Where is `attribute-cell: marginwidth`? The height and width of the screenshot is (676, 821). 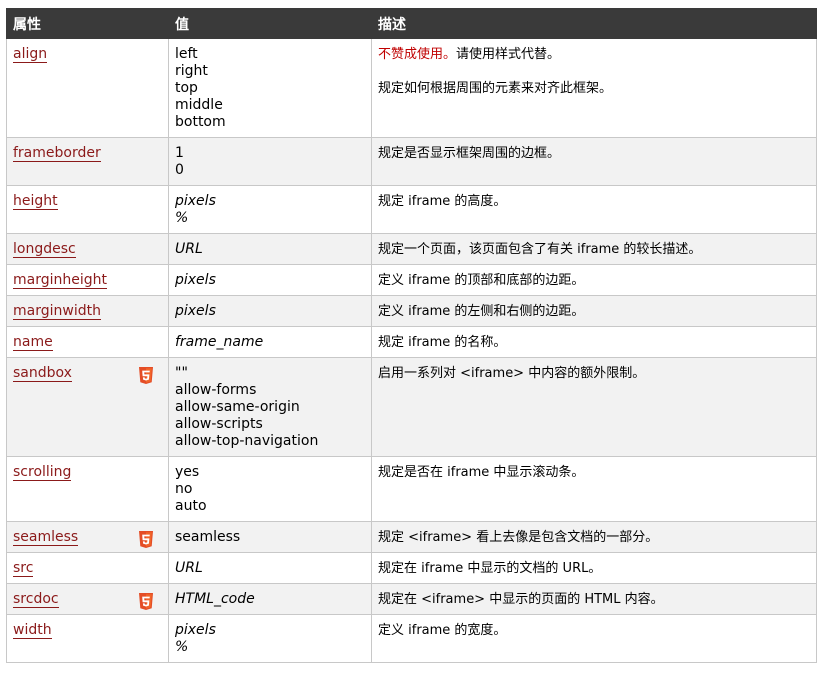 attribute-cell: marginwidth is located at coordinates (87, 311).